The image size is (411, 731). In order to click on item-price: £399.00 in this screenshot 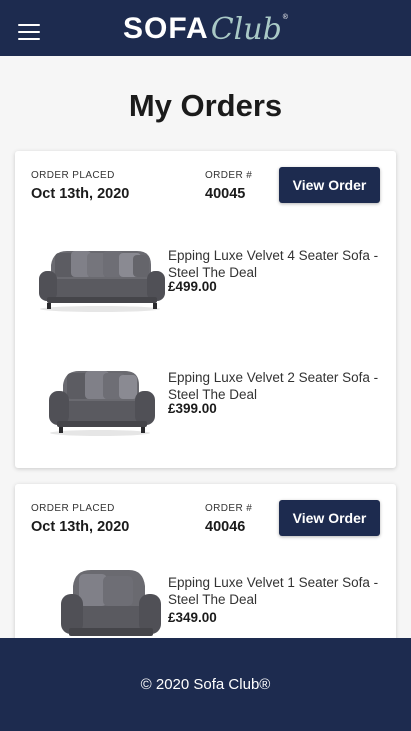, I will do `click(192, 408)`.